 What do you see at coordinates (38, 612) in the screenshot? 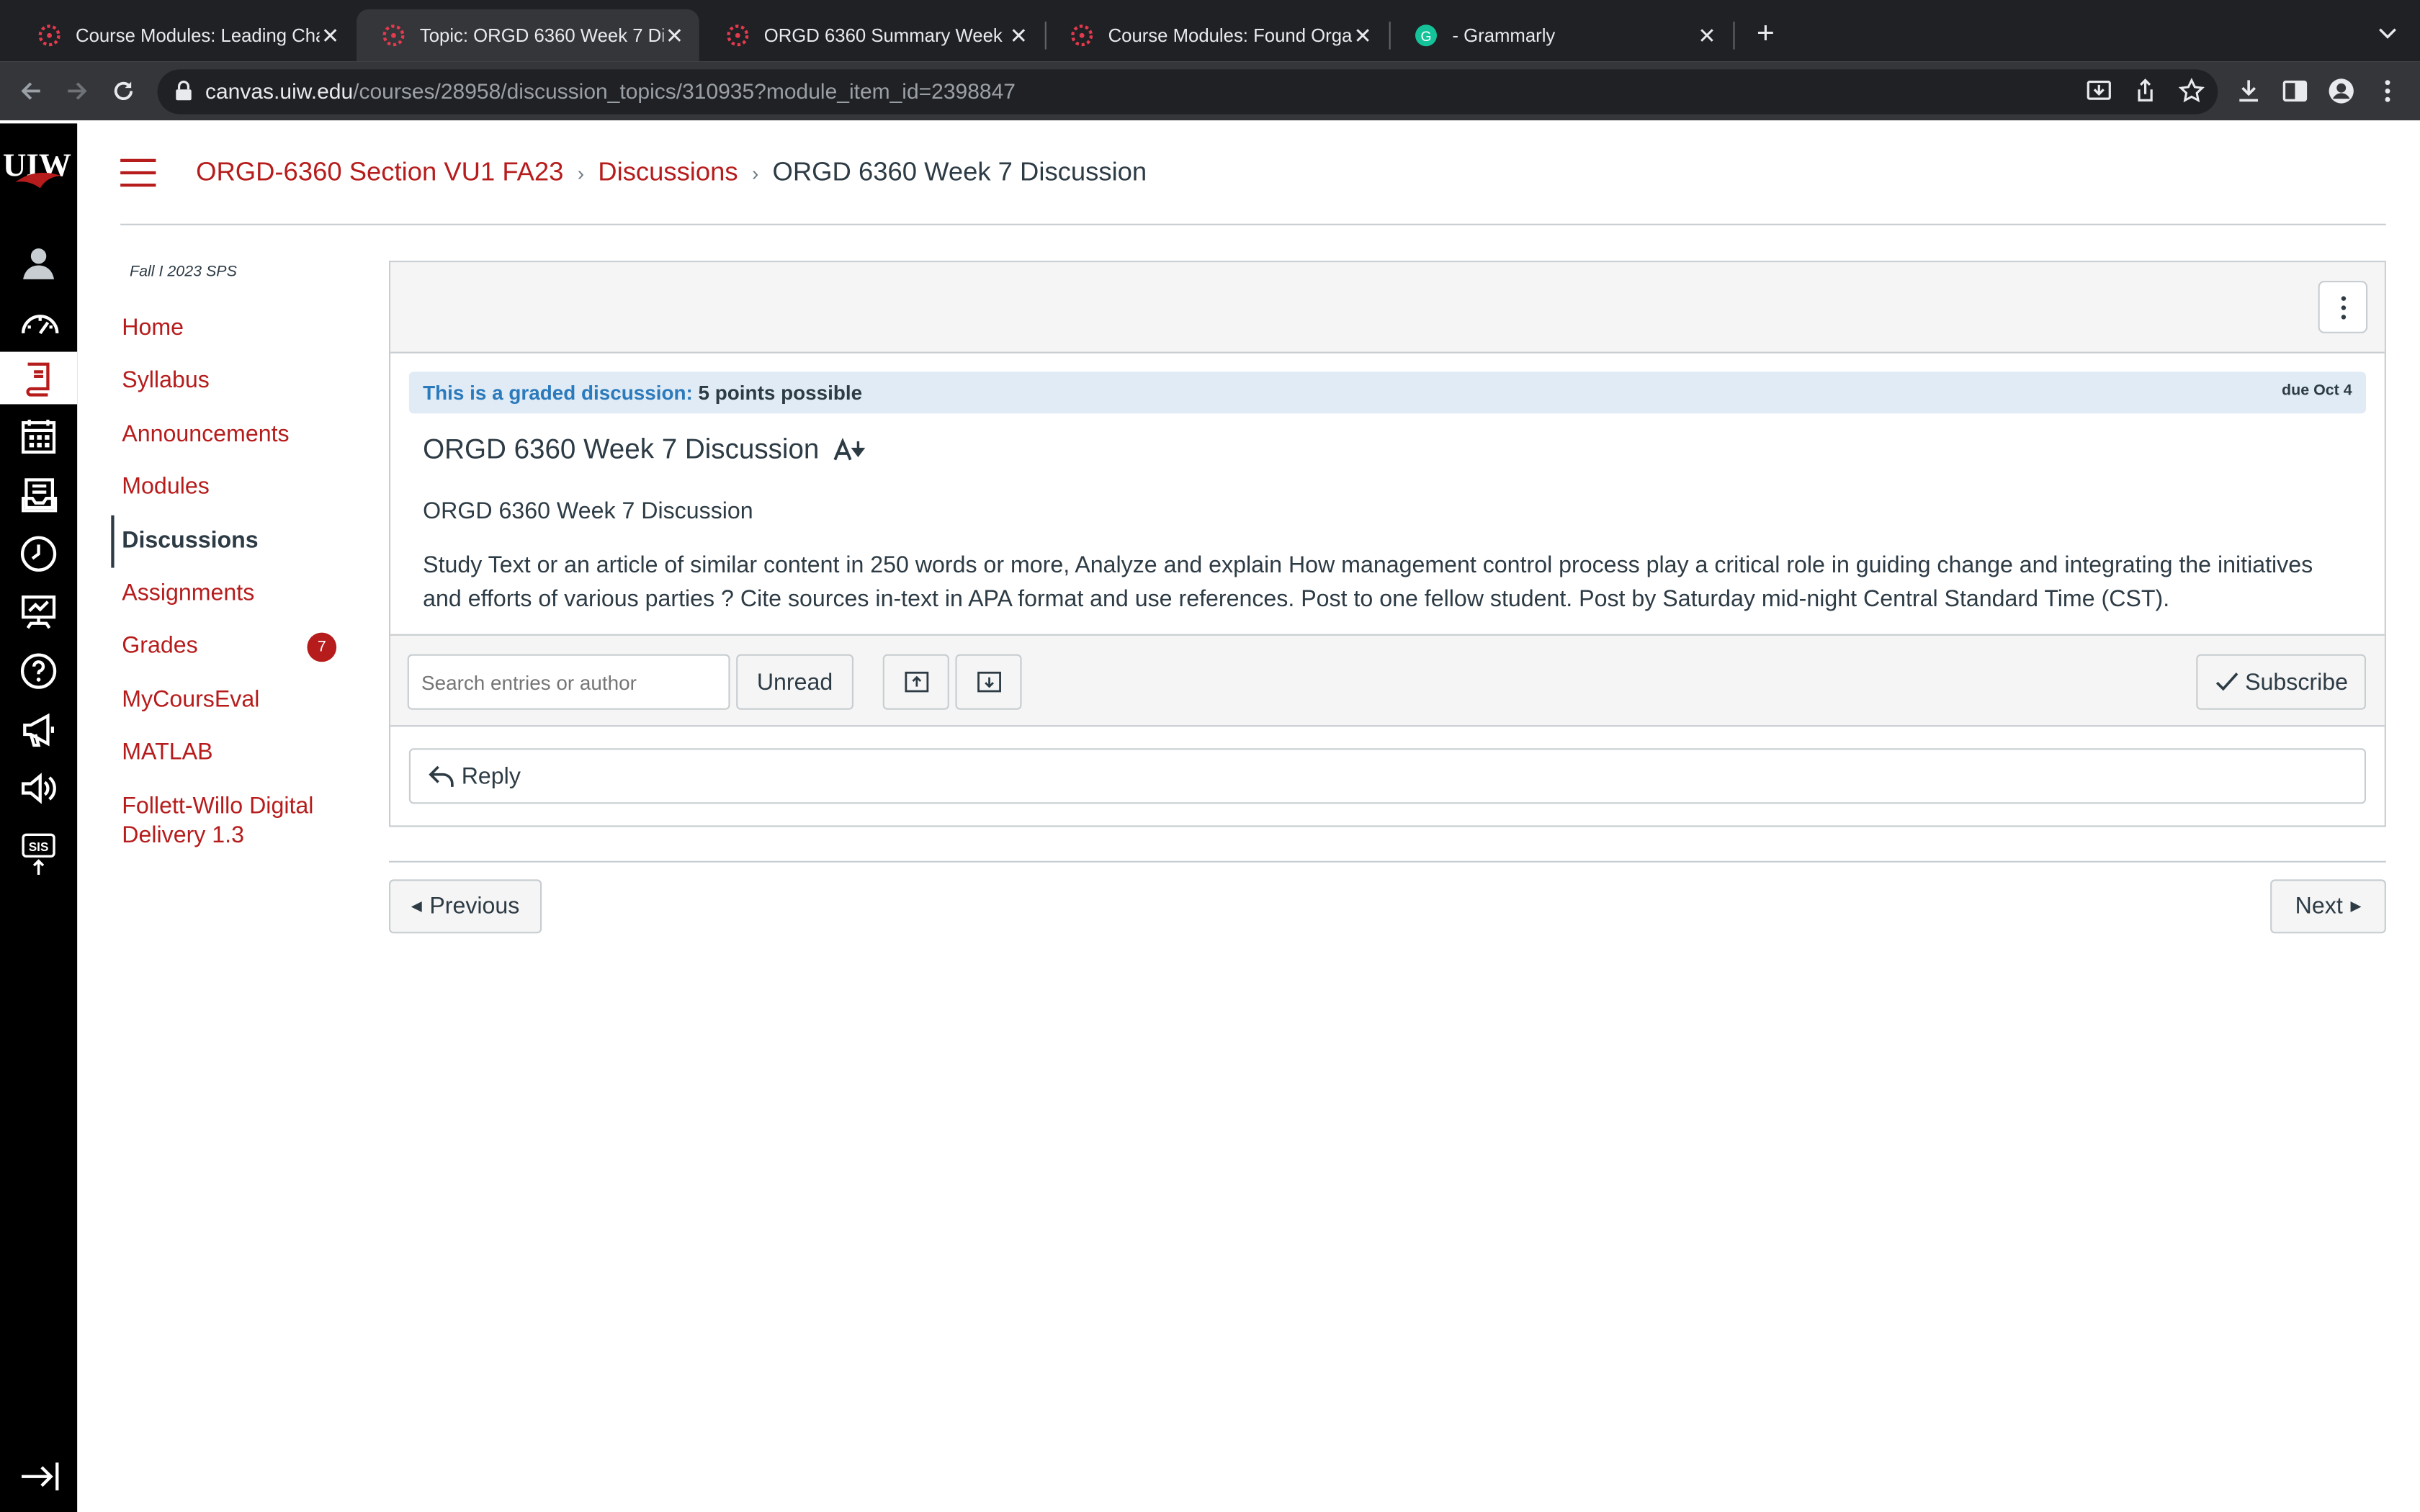
I see `commons-nav-item` at bounding box center [38, 612].